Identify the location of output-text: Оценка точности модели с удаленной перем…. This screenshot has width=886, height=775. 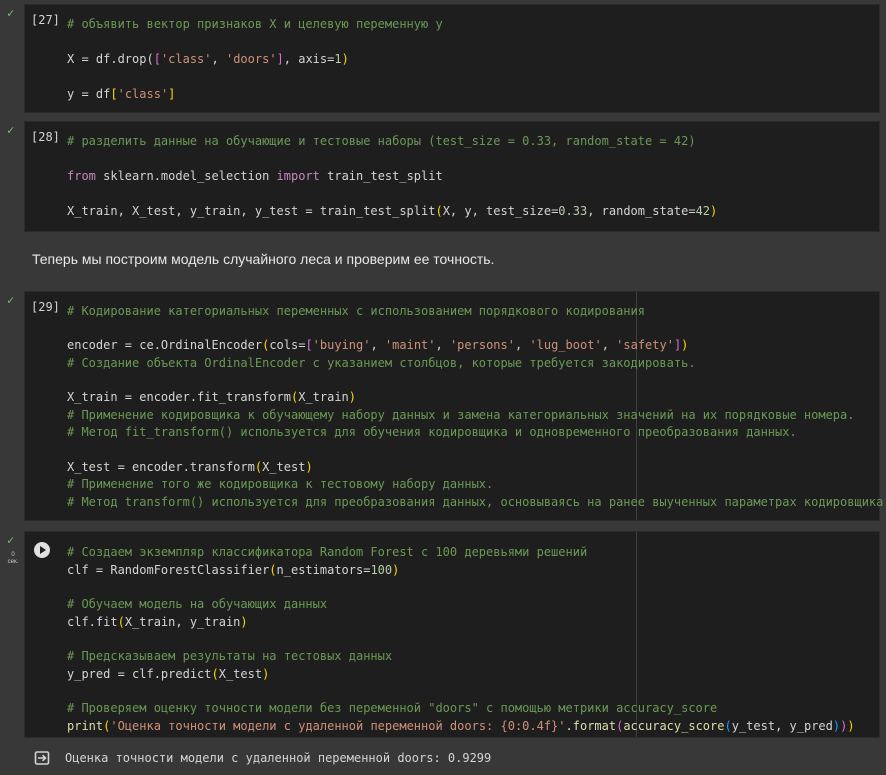
(278, 758).